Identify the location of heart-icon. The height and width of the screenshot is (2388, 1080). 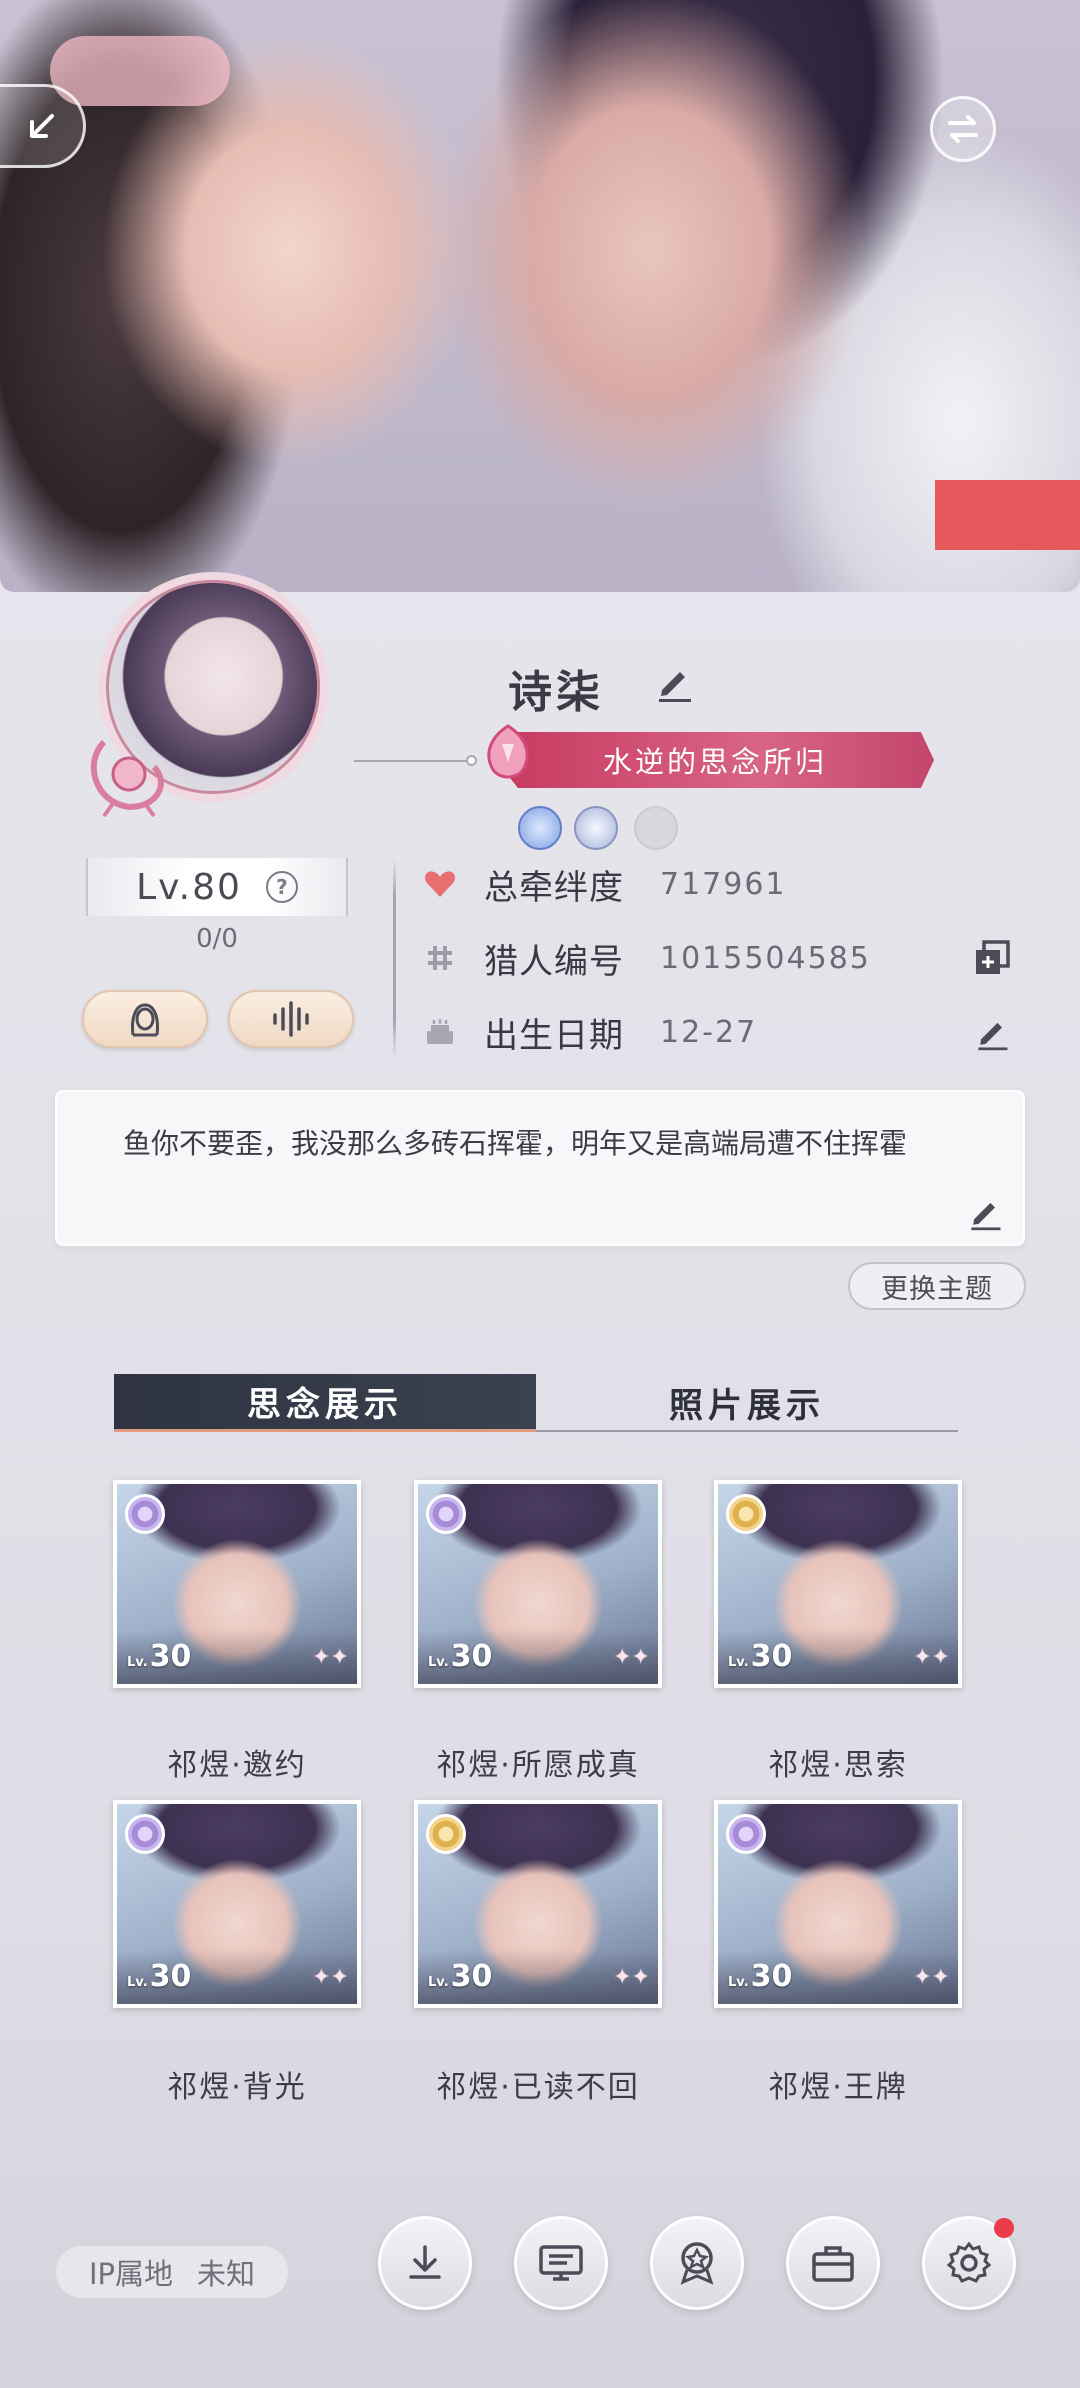
(440, 884).